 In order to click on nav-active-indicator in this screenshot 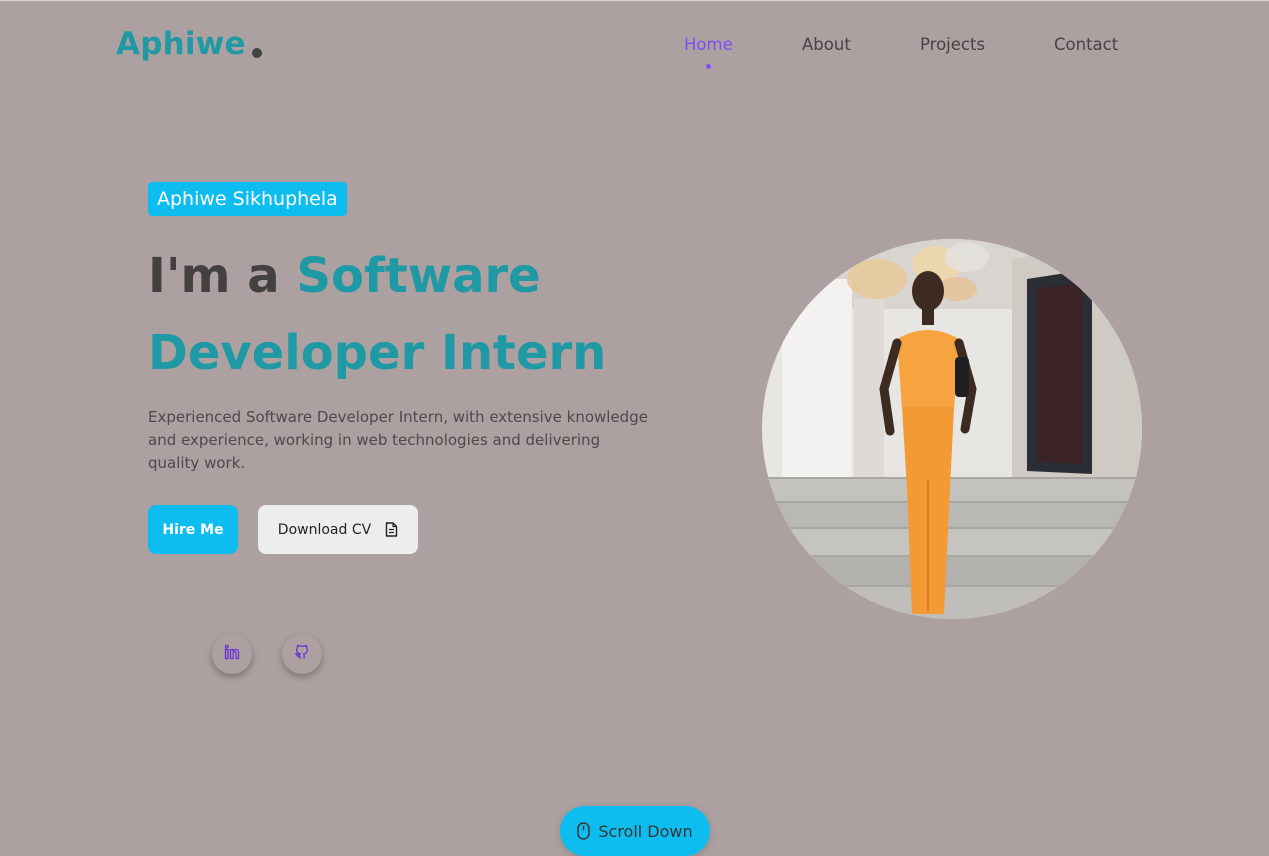, I will do `click(708, 66)`.